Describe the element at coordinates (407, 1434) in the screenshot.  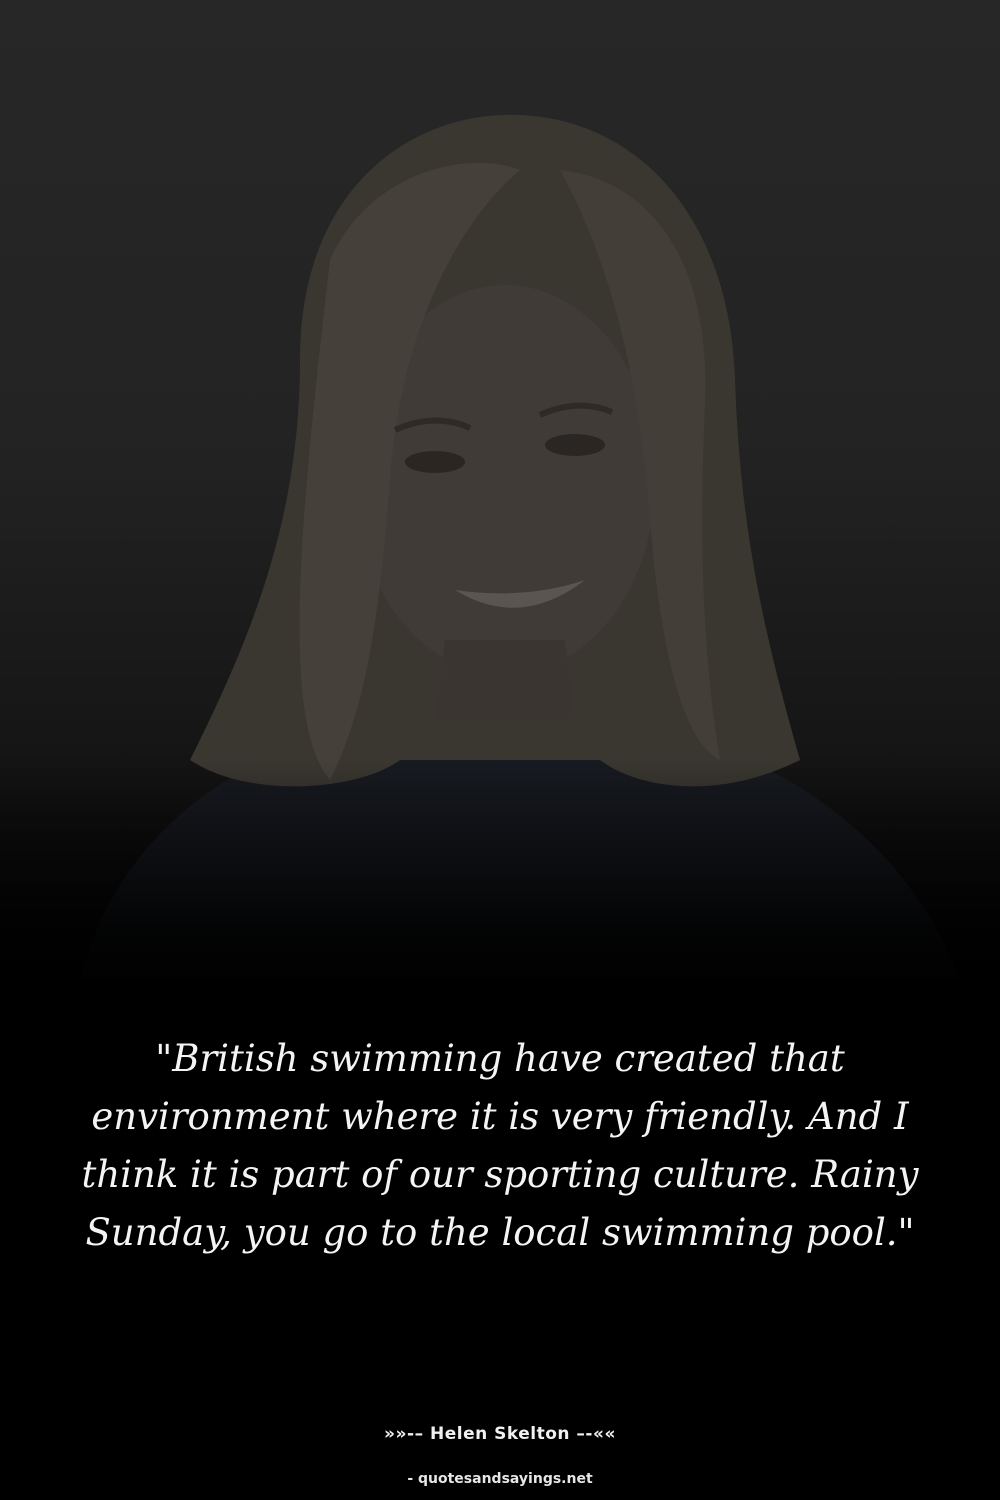
I see `author-prefix: »»-–` at that location.